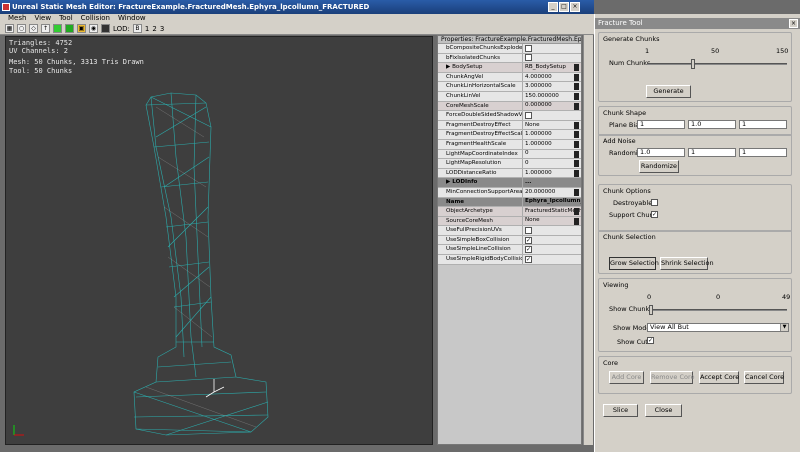 The width and height of the screenshot is (800, 452). Describe the element at coordinates (509, 96) in the screenshot. I see `property-row: ChunkLinVel 150.000000` at that location.